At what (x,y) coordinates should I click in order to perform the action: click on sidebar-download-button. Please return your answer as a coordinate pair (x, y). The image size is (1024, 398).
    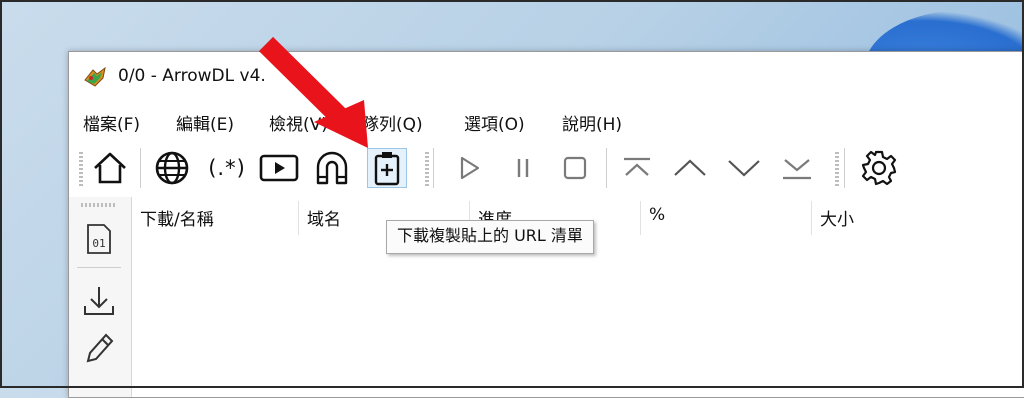
    Looking at the image, I should click on (99, 301).